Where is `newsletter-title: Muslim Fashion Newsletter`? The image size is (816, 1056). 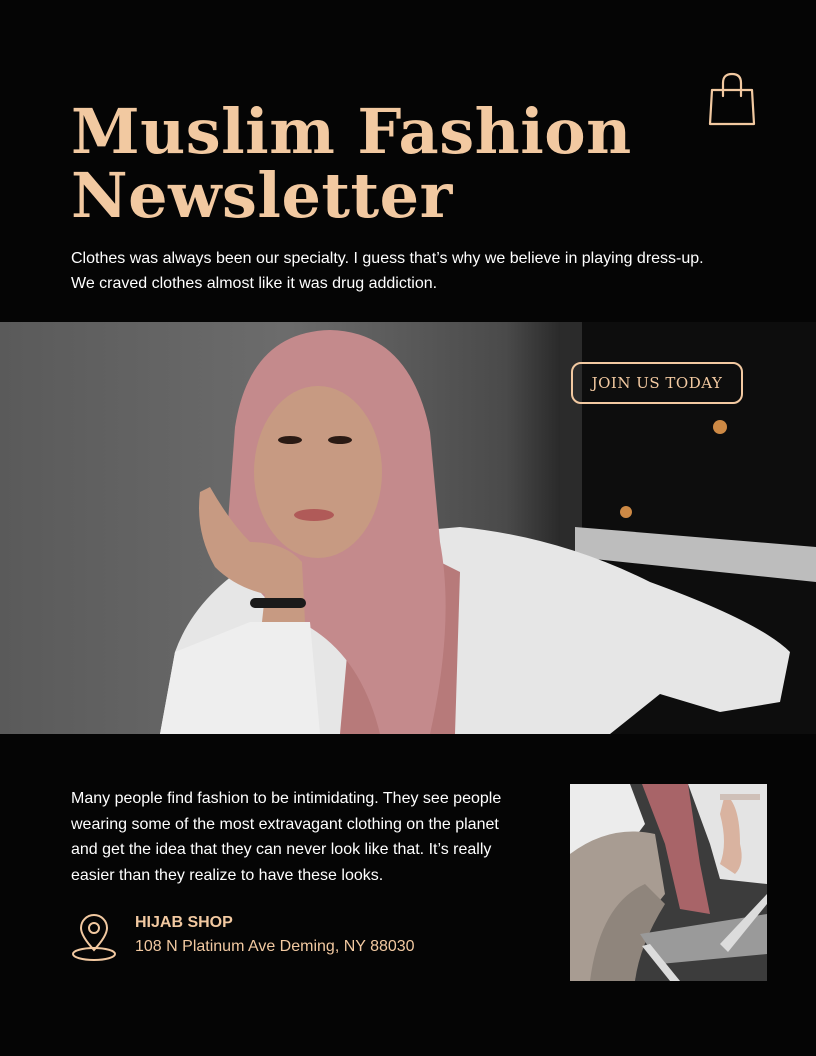
newsletter-title: Muslim Fashion Newsletter is located at coordinates (351, 164).